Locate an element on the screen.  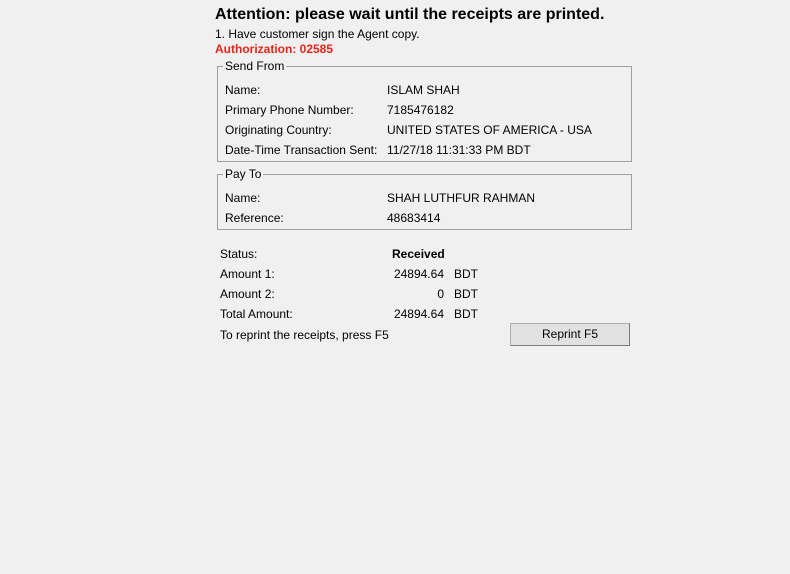
transaction-datetime-label: Date-Time Transaction Sent: is located at coordinates (301, 150).